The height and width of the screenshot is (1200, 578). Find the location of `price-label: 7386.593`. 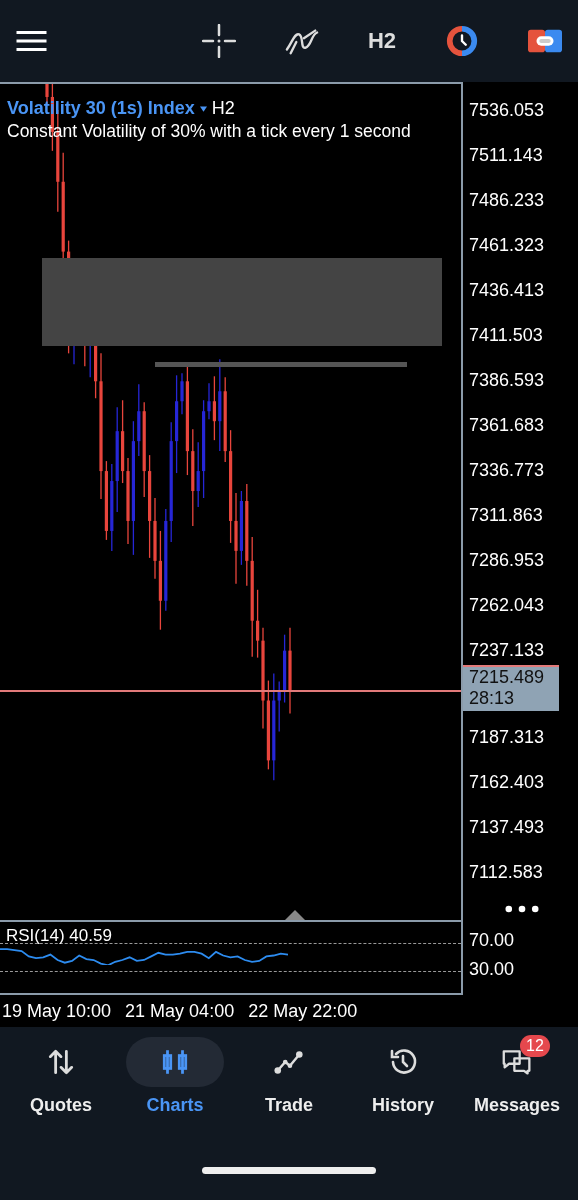

price-label: 7386.593 is located at coordinates (506, 380).